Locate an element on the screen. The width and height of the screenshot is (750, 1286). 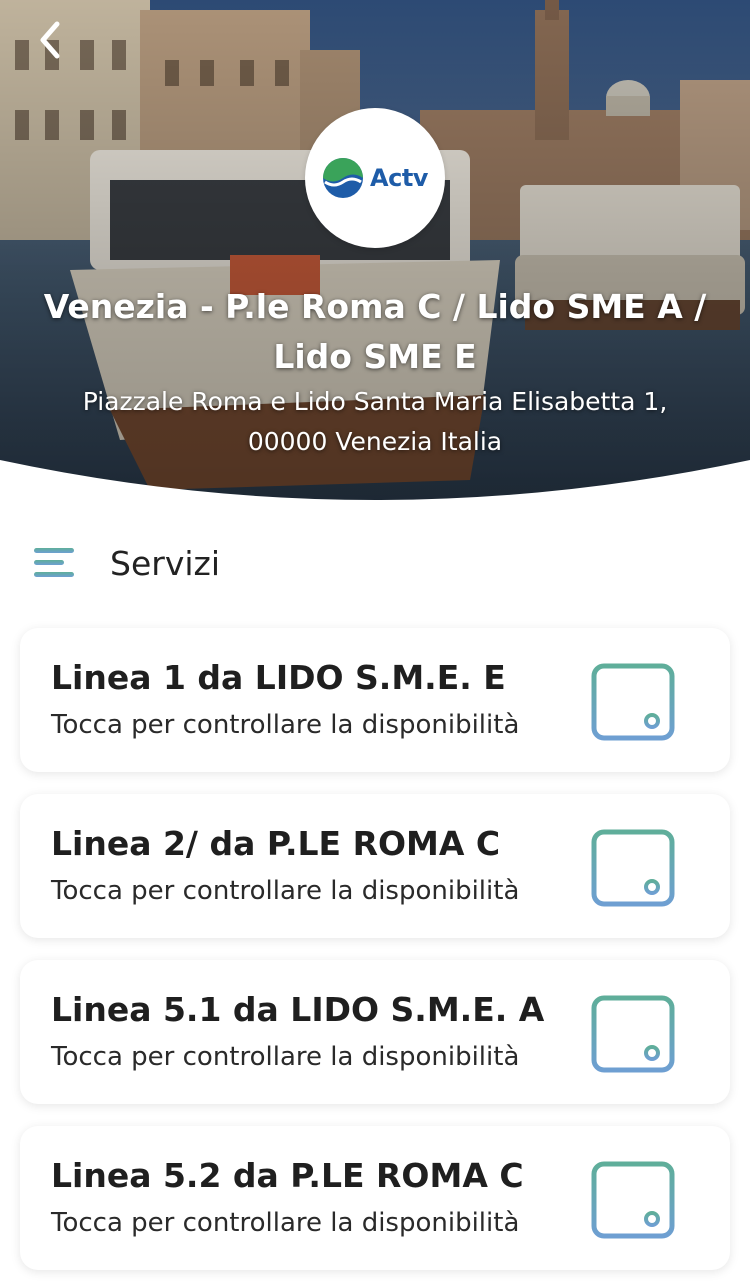
section-header: Servizi is located at coordinates (127, 563).